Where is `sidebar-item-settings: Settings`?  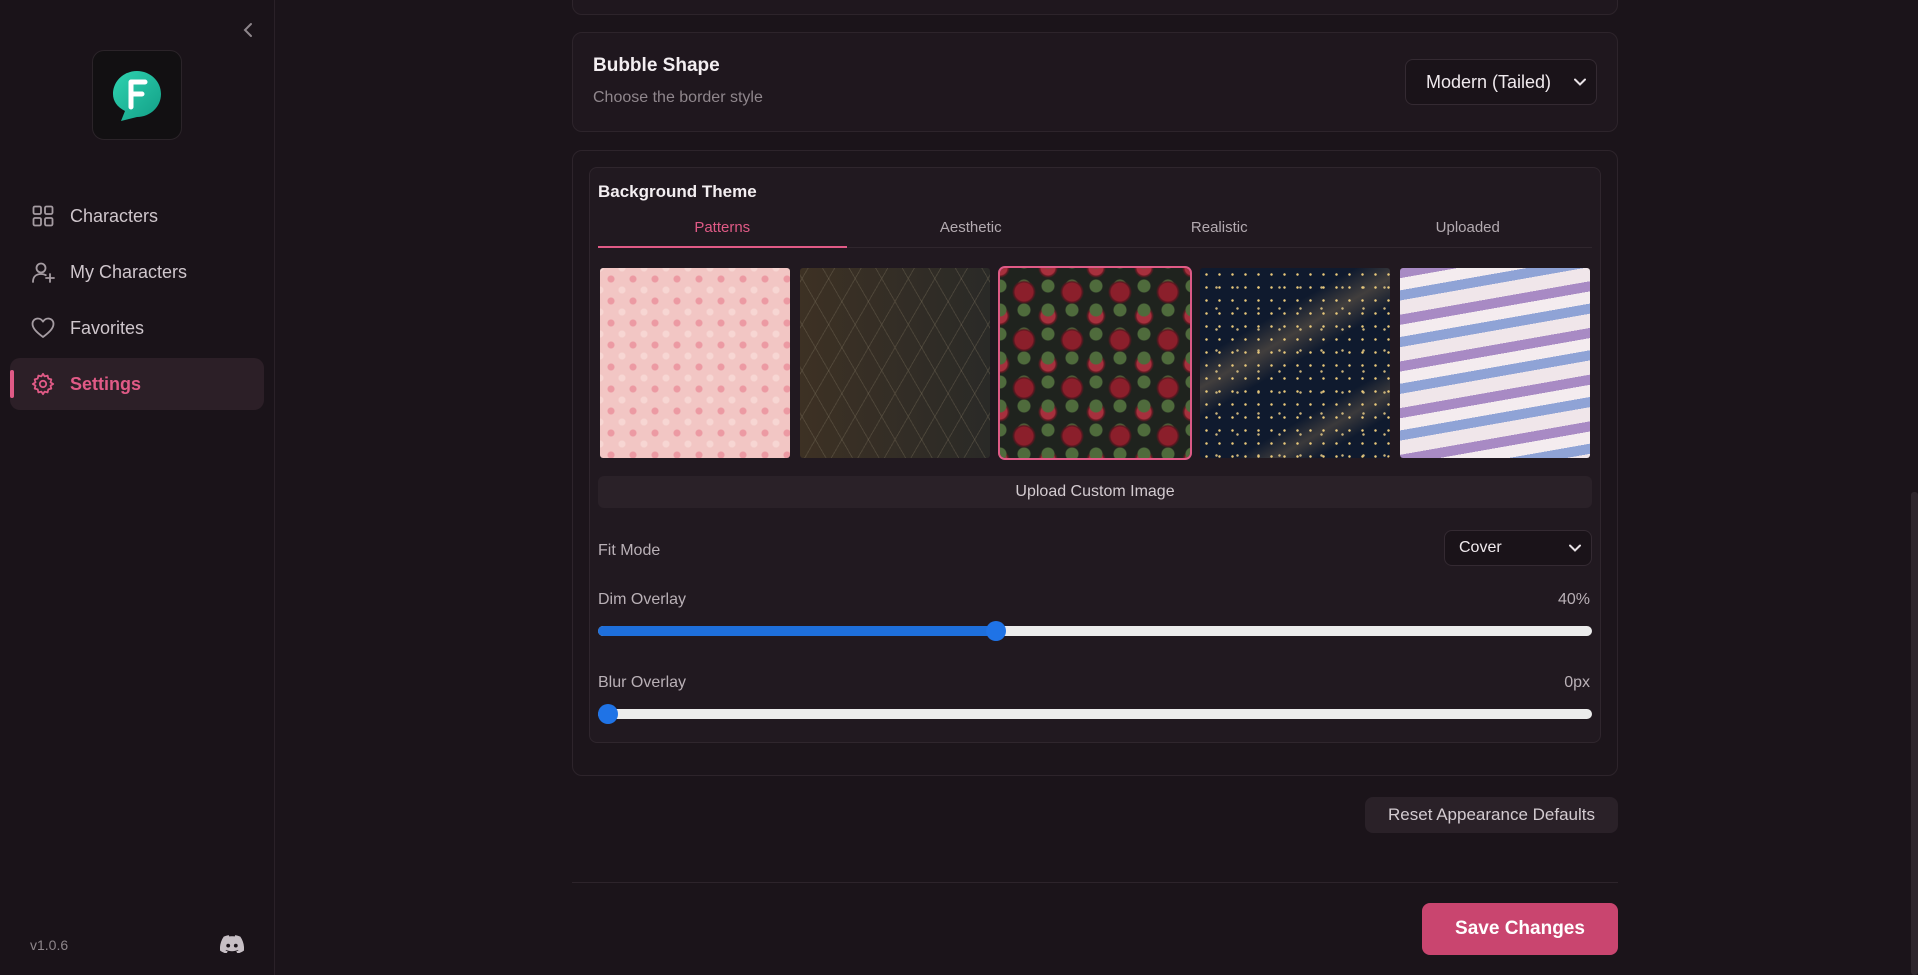
sidebar-item-settings: Settings is located at coordinates (137, 384).